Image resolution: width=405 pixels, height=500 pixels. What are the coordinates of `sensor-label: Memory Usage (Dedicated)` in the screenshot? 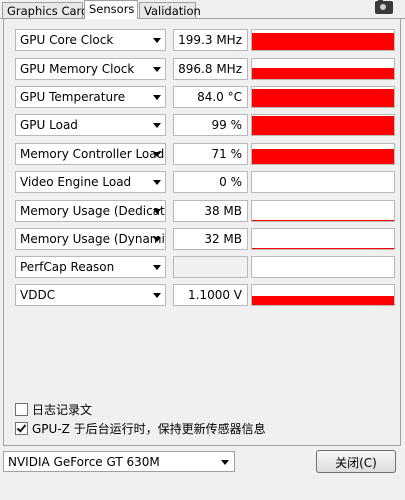 It's located at (92, 211).